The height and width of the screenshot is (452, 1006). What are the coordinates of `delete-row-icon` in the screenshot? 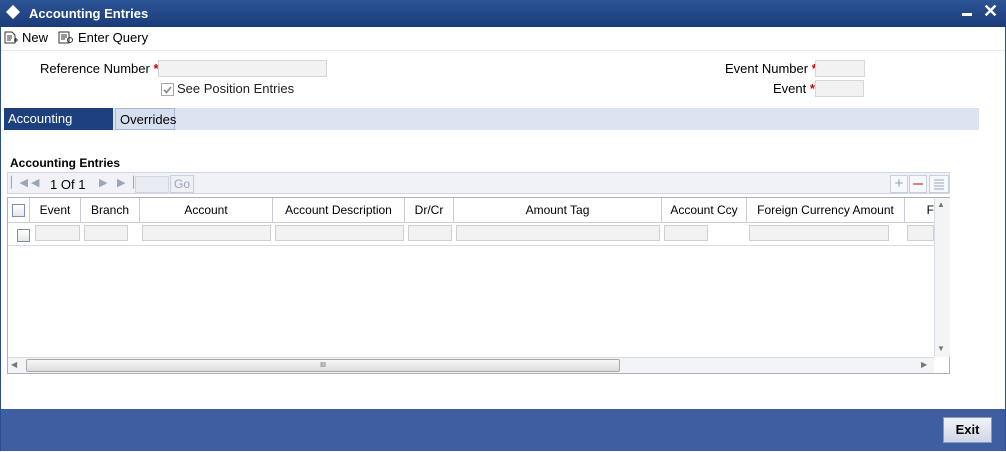 It's located at (918, 184).